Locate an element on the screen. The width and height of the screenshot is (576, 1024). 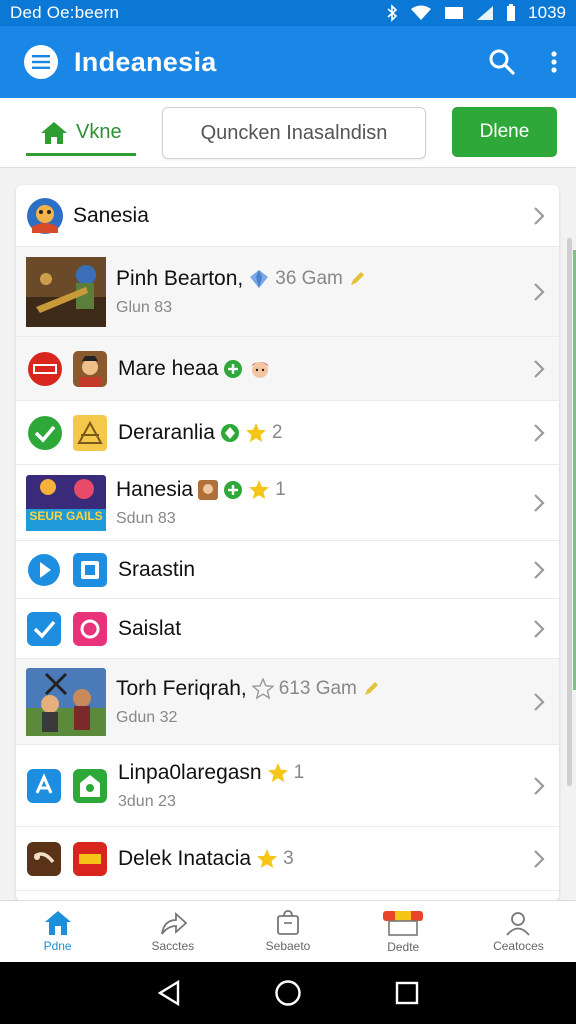
list-item: Sraastin is located at coordinates (287, 570).